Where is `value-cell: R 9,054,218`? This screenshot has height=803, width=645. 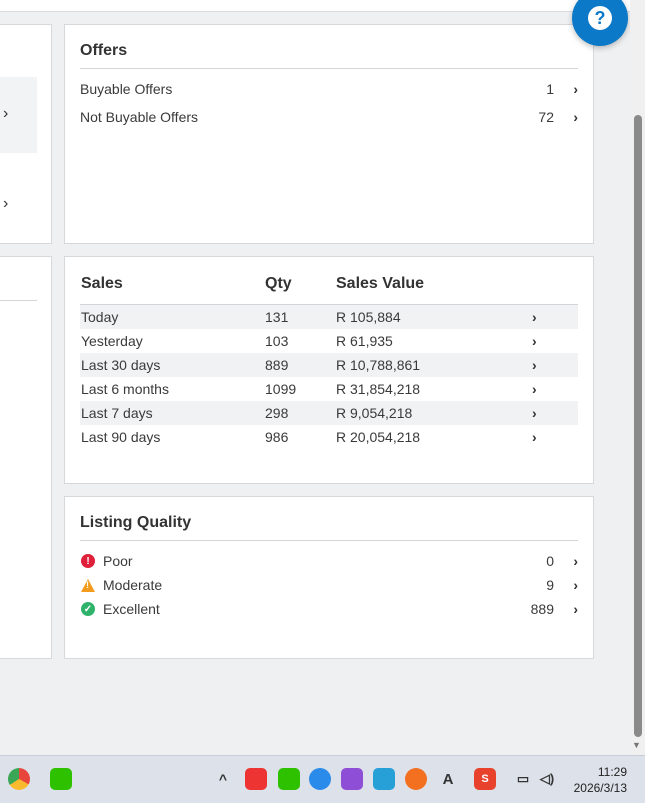
value-cell: R 9,054,218 is located at coordinates (374, 413).